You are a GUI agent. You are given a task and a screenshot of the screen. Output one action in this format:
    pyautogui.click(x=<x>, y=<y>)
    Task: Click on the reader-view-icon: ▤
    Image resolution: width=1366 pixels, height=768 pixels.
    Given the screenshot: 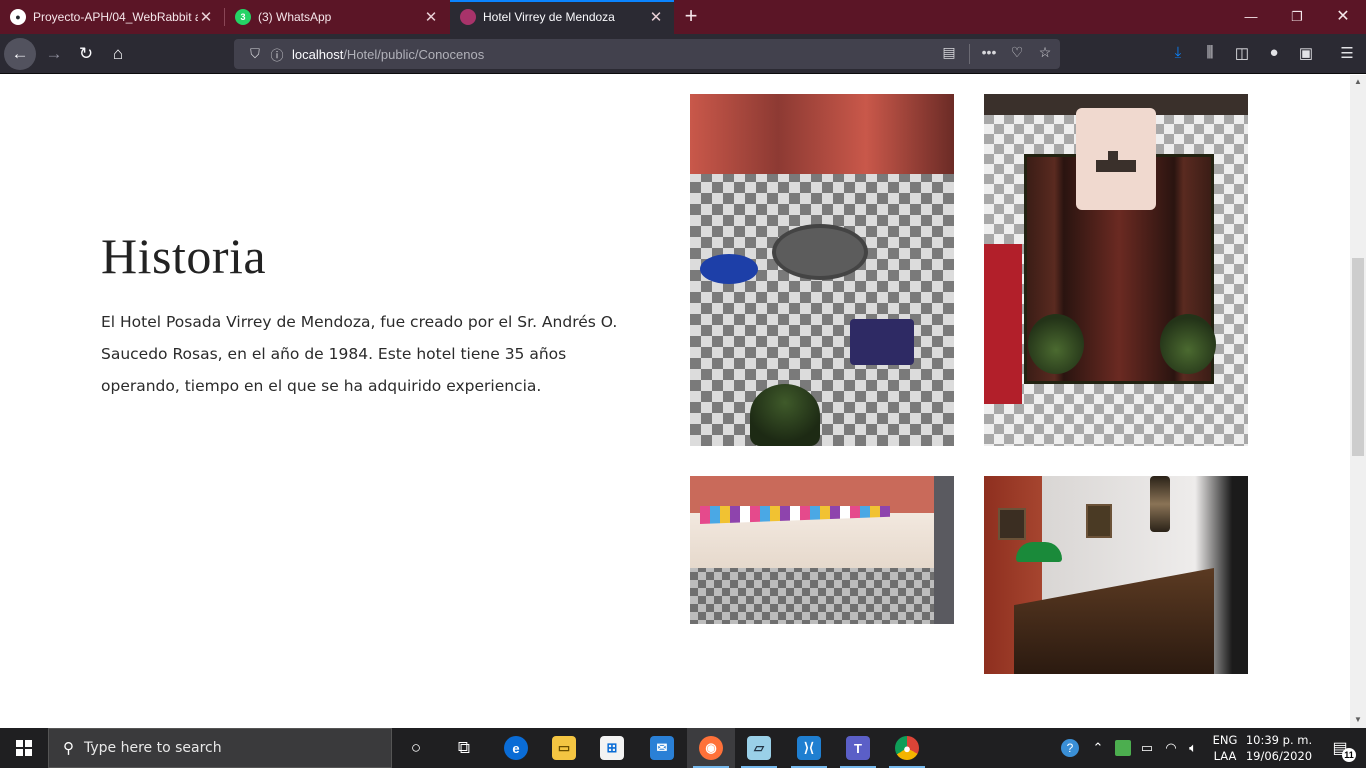 What is the action you would take?
    pyautogui.click(x=949, y=54)
    